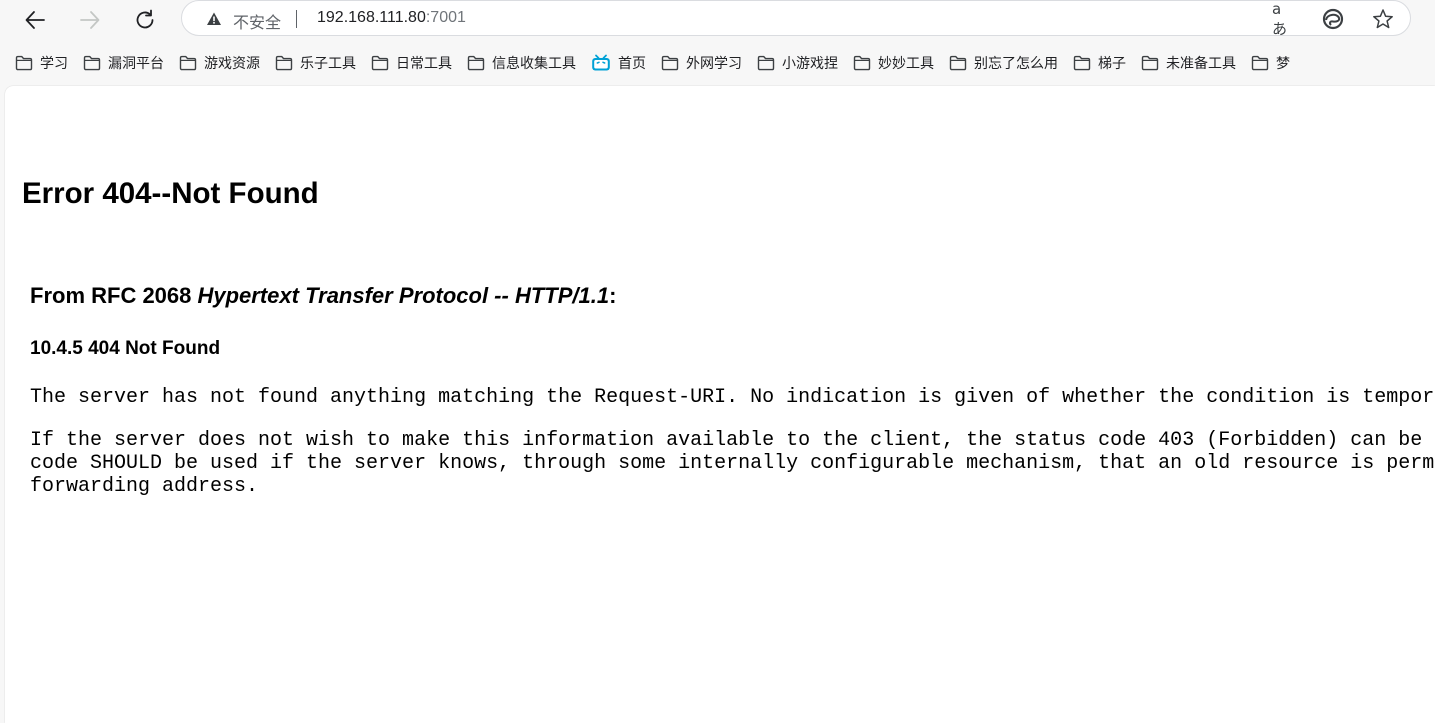 This screenshot has width=1435, height=723. Describe the element at coordinates (534, 64) in the screenshot. I see `bookmark-label: 信息收集工具` at that location.